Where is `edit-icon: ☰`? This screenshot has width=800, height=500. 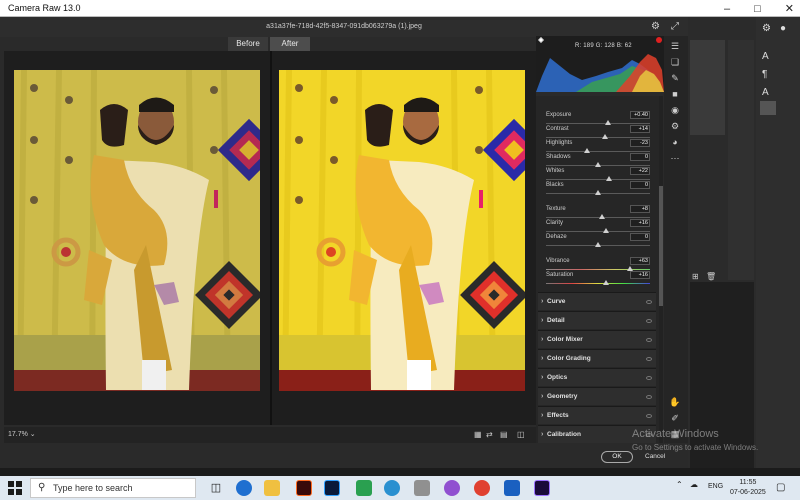 edit-icon: ☰ is located at coordinates (675, 46).